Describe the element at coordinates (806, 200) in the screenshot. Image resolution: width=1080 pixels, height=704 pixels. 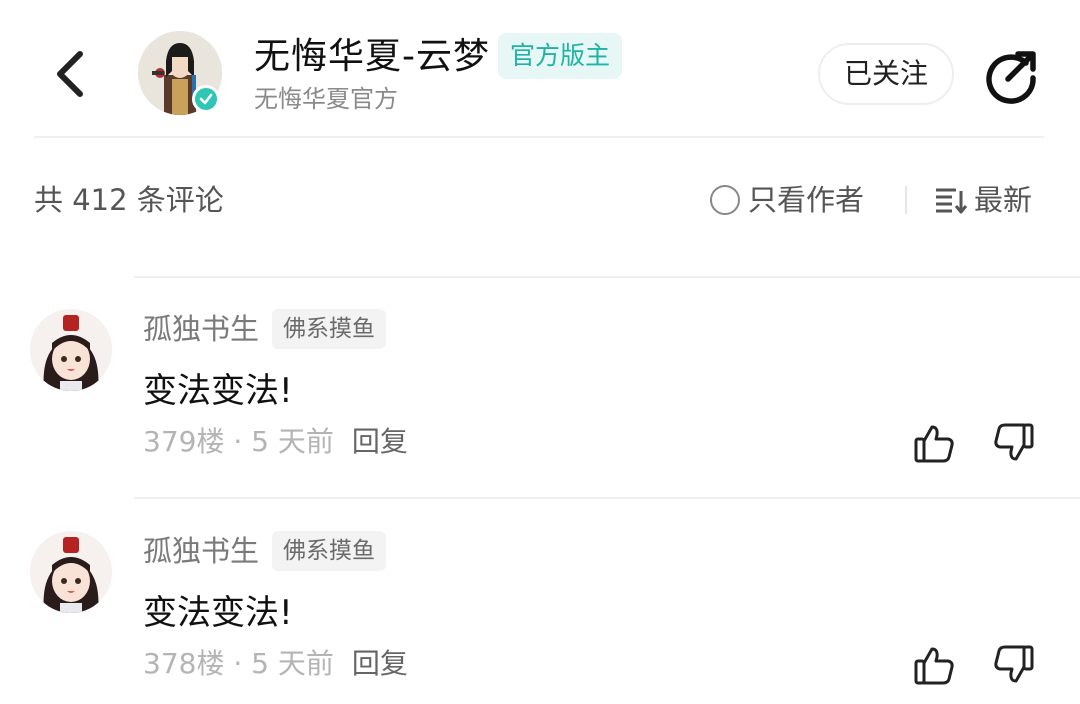
I see `author-only-label: 只看作者` at that location.